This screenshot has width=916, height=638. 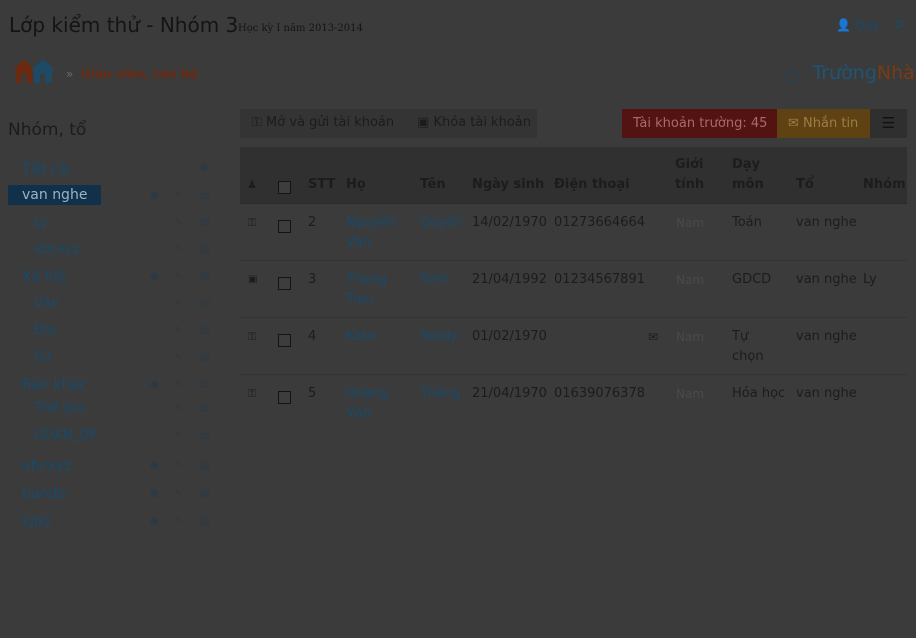 I want to click on open-send-account-button: ⚿ Mở và gửi tài khoản, so click(x=323, y=122).